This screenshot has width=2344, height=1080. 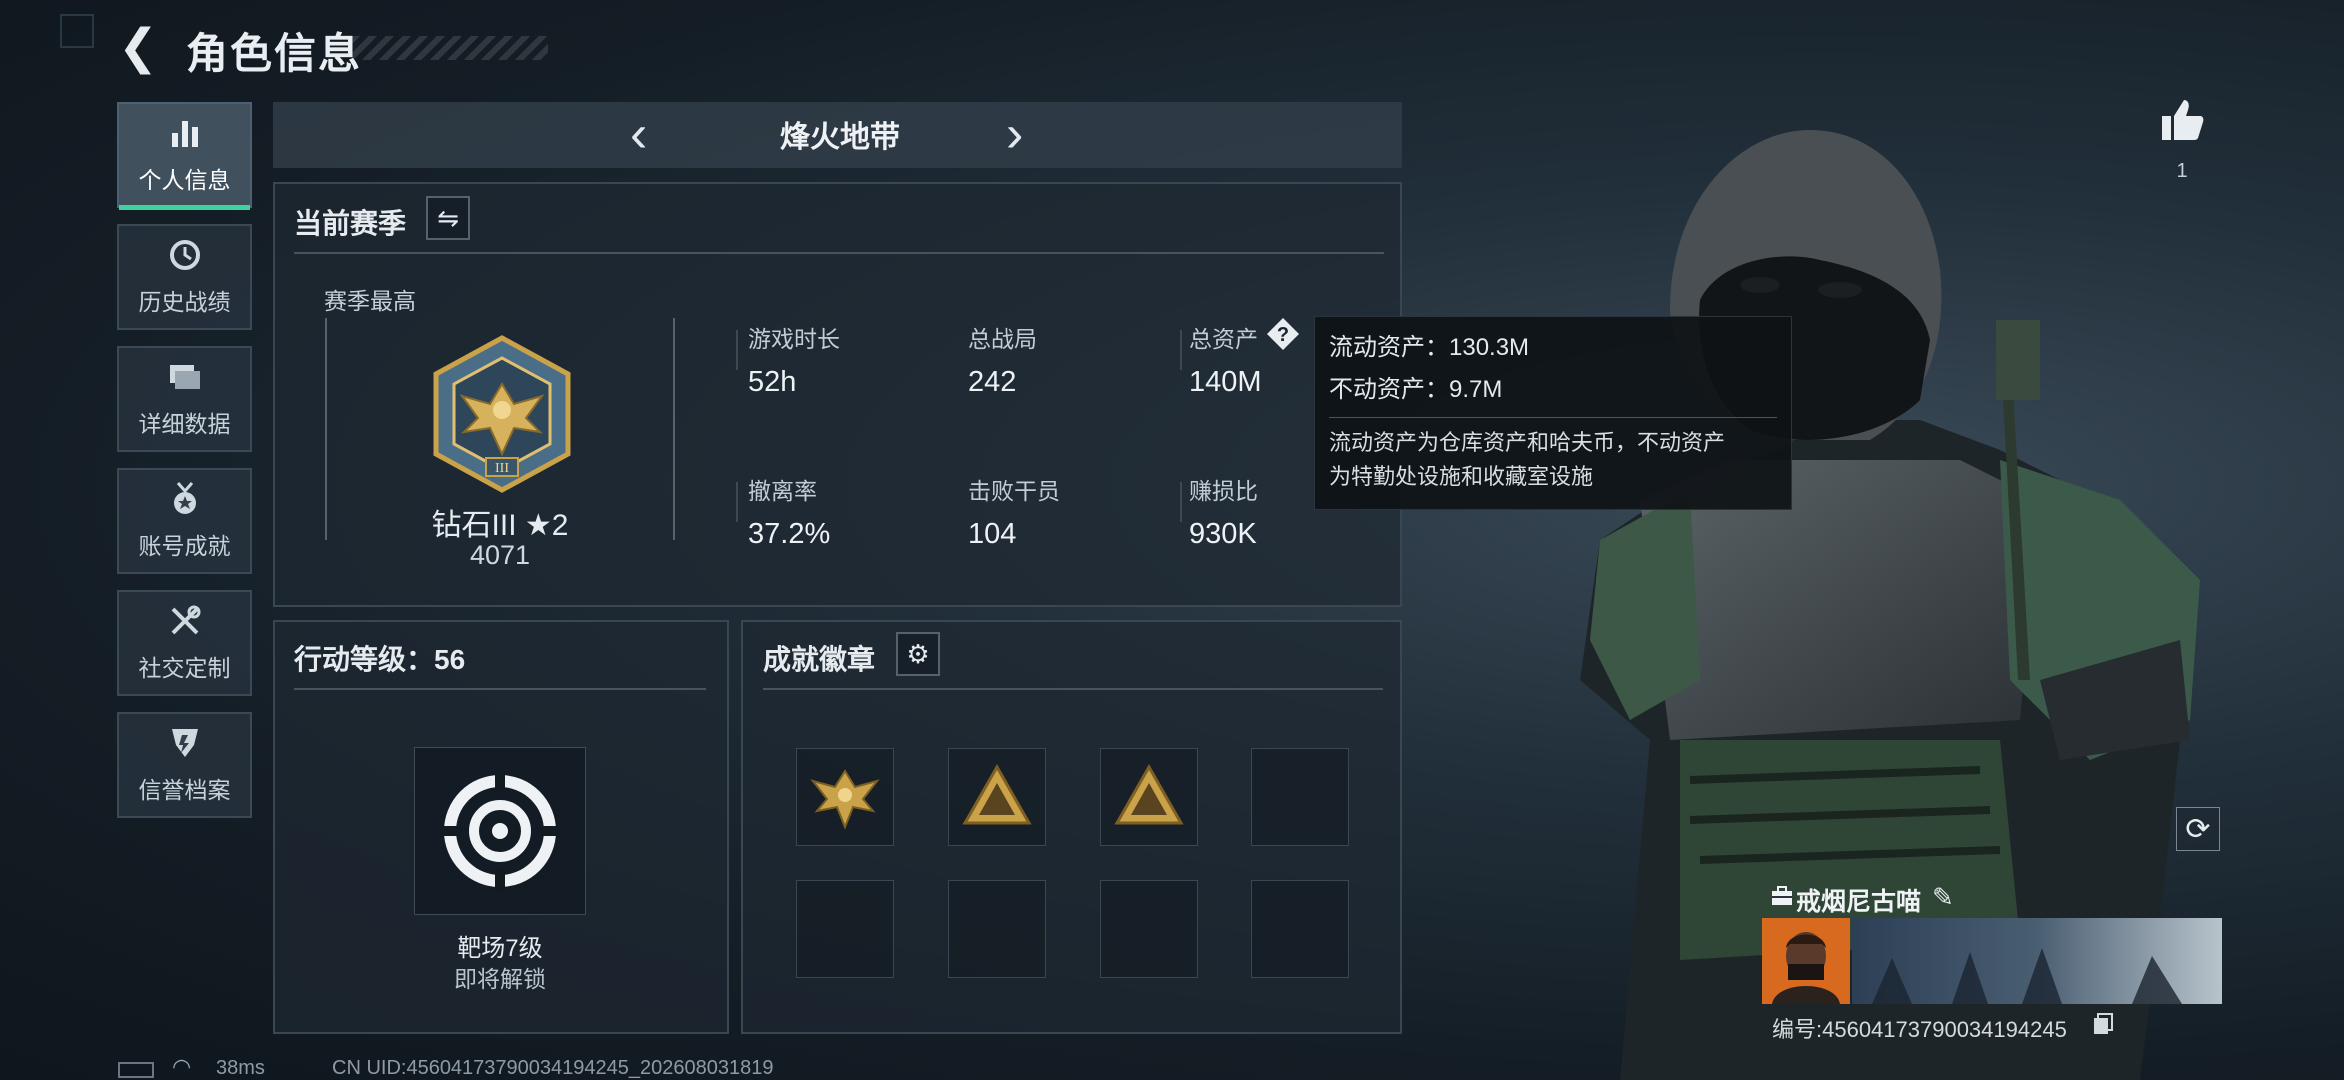 What do you see at coordinates (772, 382) in the screenshot?
I see `stat-value: 52h` at bounding box center [772, 382].